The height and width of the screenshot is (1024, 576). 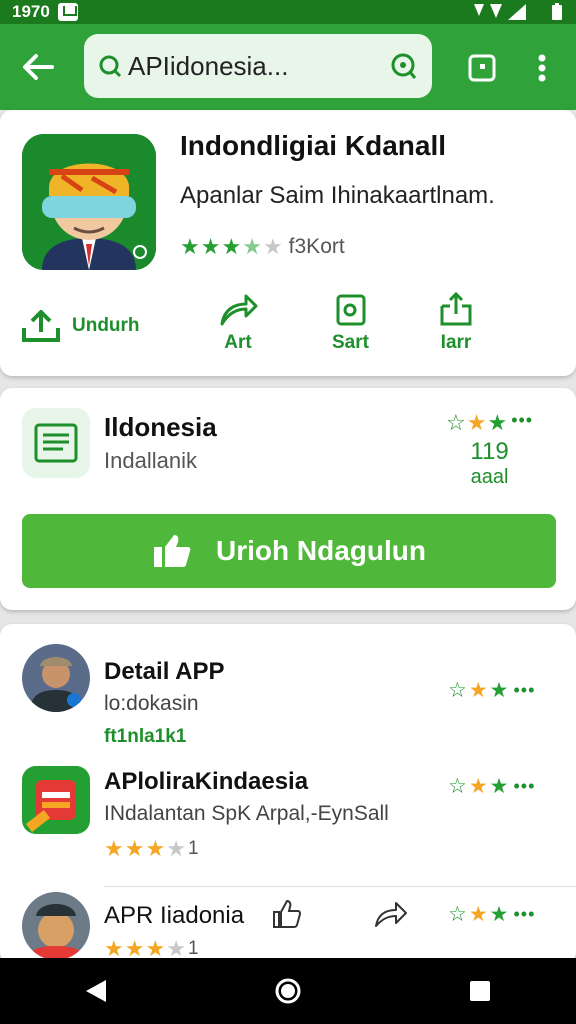 I want to click on back-button, so click(x=38, y=67).